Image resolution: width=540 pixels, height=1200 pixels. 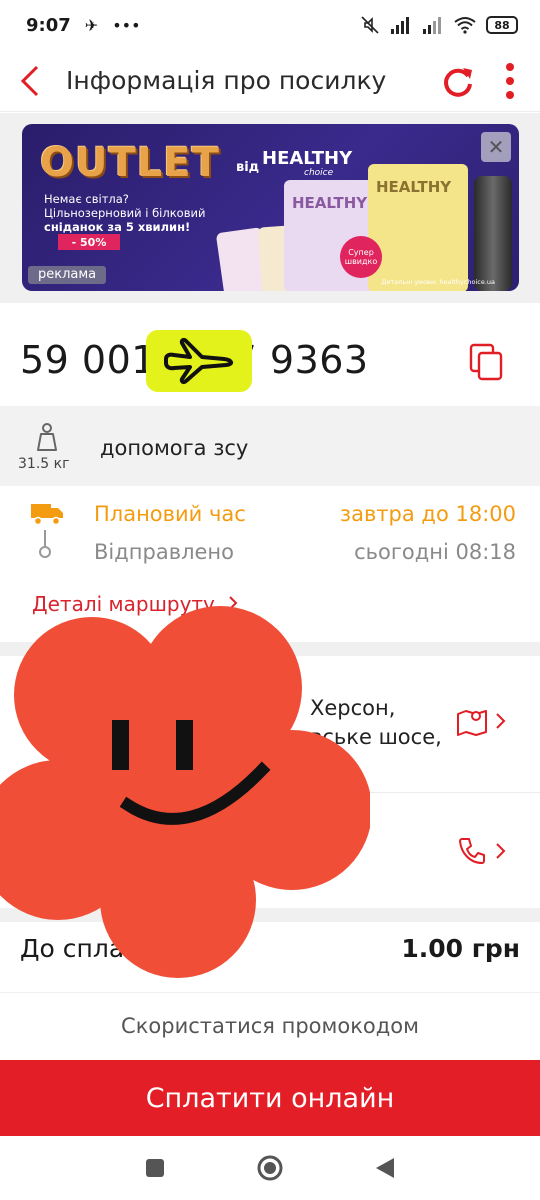 I want to click on pay-online-button: Сплатити онлайн, so click(x=270, y=1098).